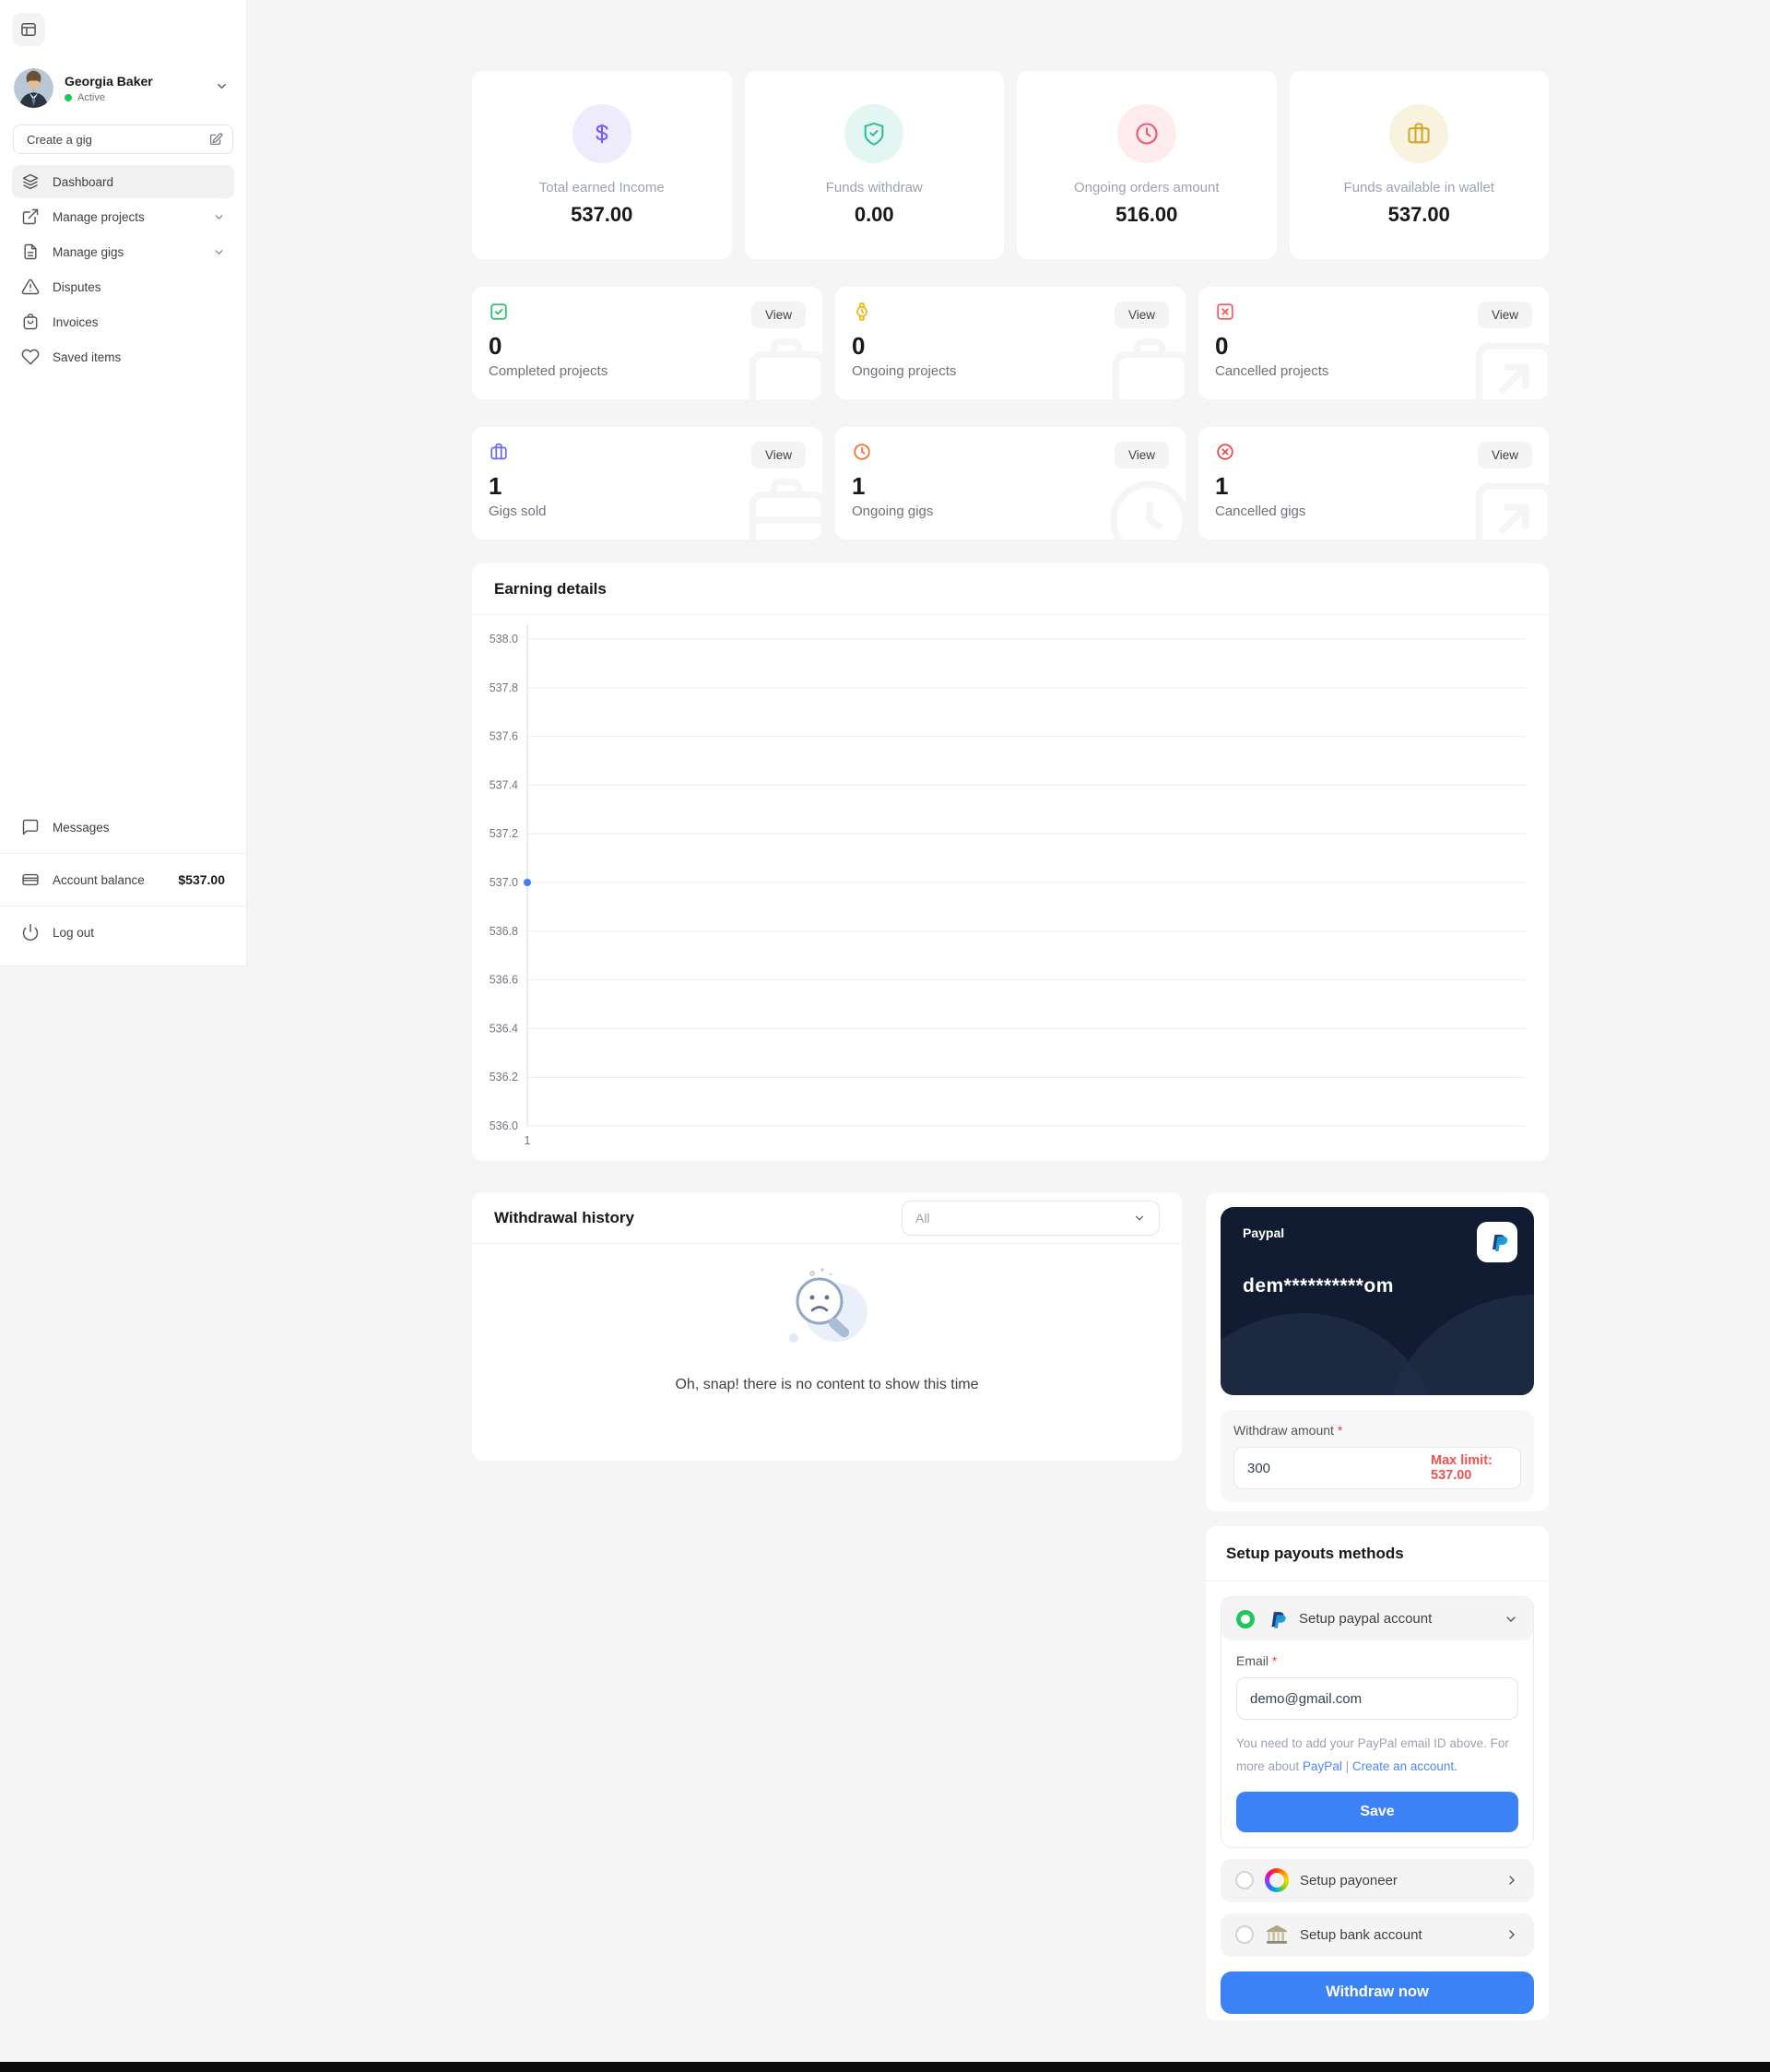 The image size is (1770, 2072). What do you see at coordinates (504, 931) in the screenshot?
I see `svg-text: 536.8` at bounding box center [504, 931].